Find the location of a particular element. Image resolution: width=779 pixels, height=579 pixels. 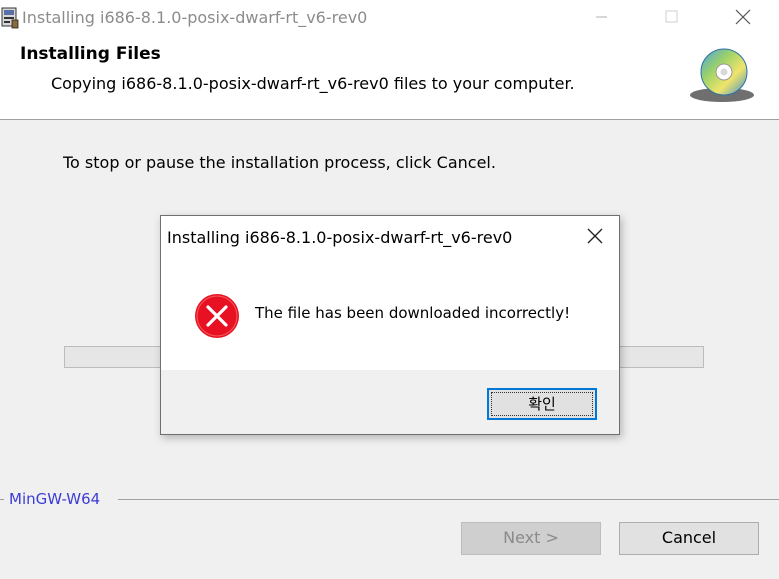

ok-button: 확인 is located at coordinates (542, 404).